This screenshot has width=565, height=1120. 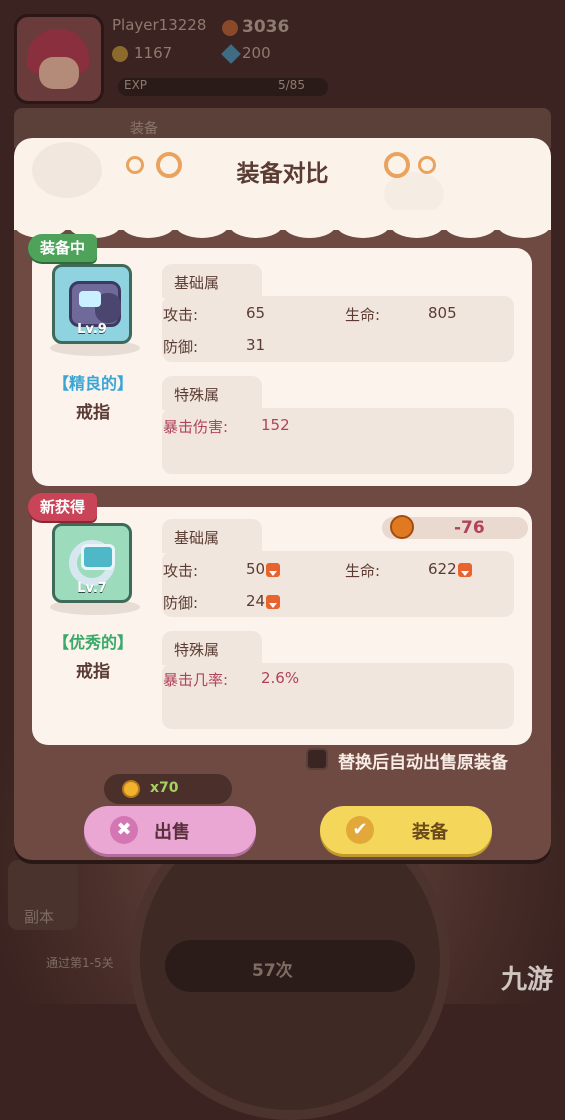 I want to click on exp-label: EXP, so click(x=136, y=85).